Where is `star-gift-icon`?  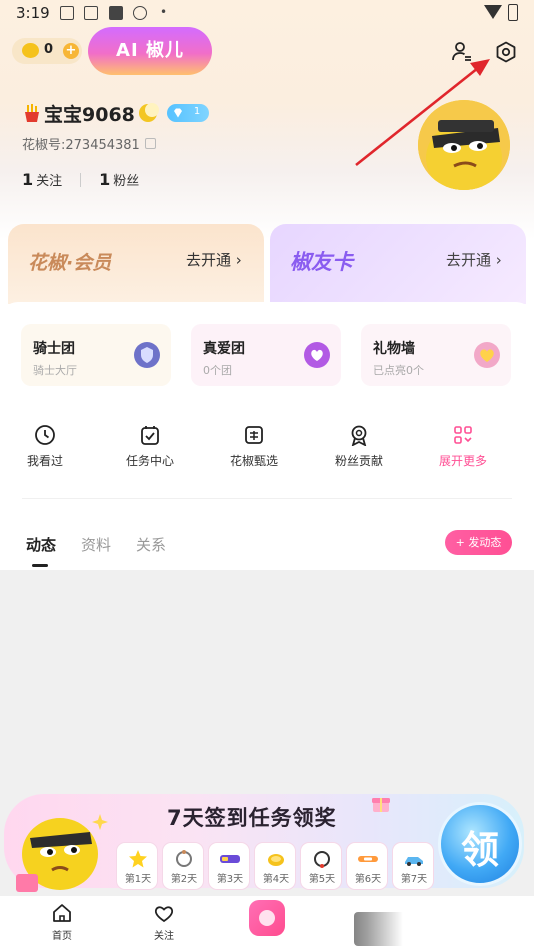
star-gift-icon is located at coordinates (138, 859).